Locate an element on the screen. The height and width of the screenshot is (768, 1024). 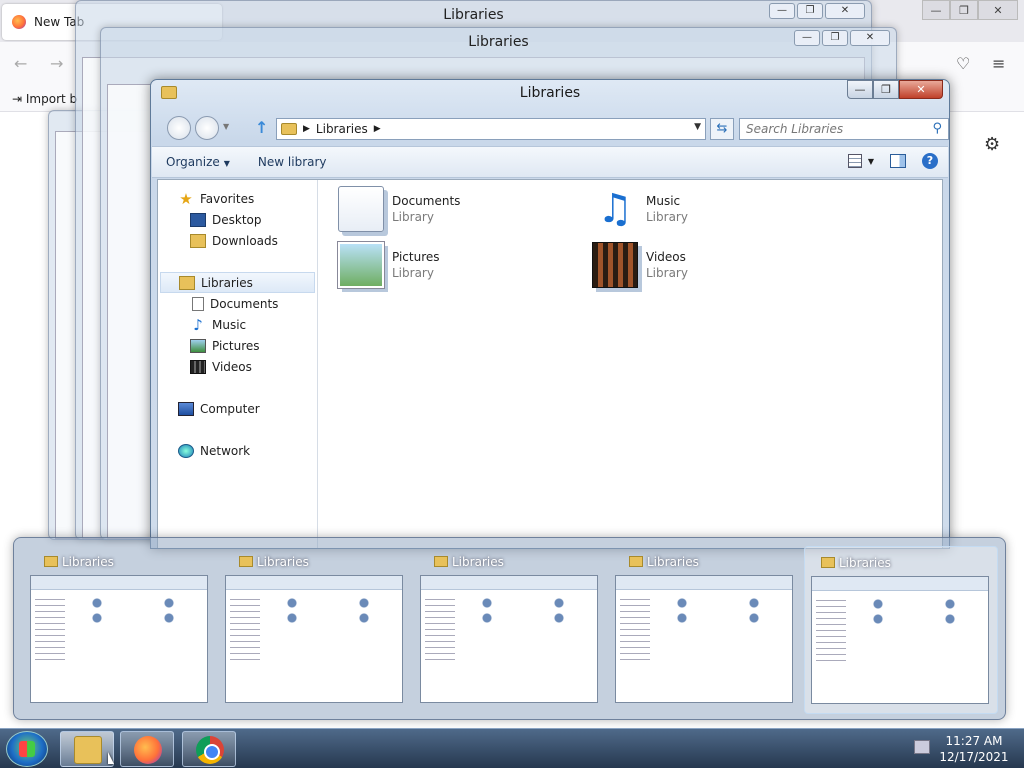
nav-desktop: Desktop is located at coordinates (237, 219).